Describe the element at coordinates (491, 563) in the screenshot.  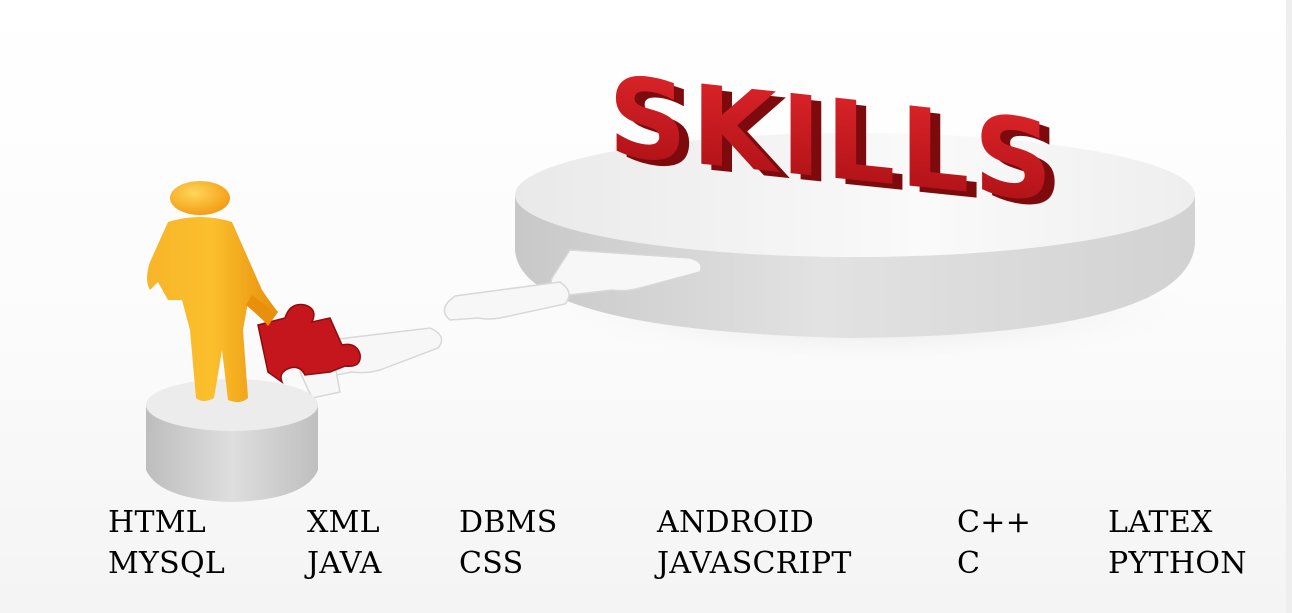
I see `skill-css: CSS` at that location.